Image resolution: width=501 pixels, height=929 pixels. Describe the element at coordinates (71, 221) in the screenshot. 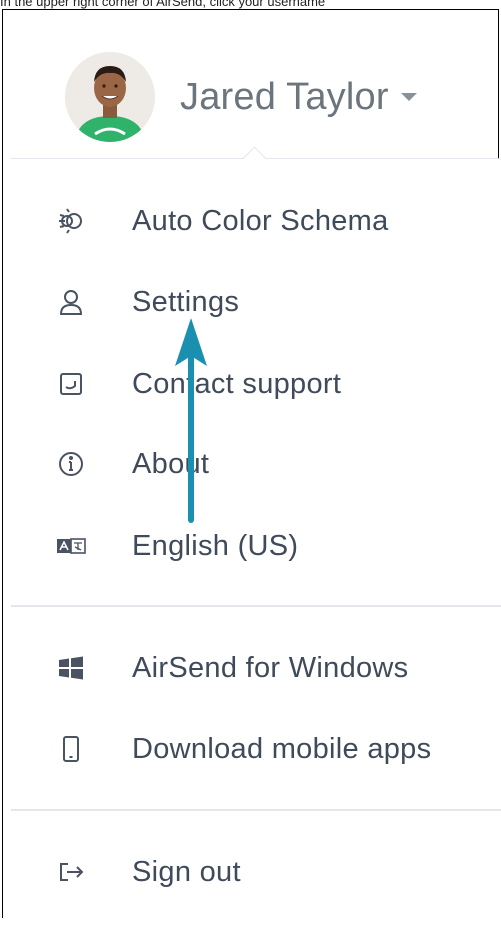

I see `color-scheme-icon` at that location.